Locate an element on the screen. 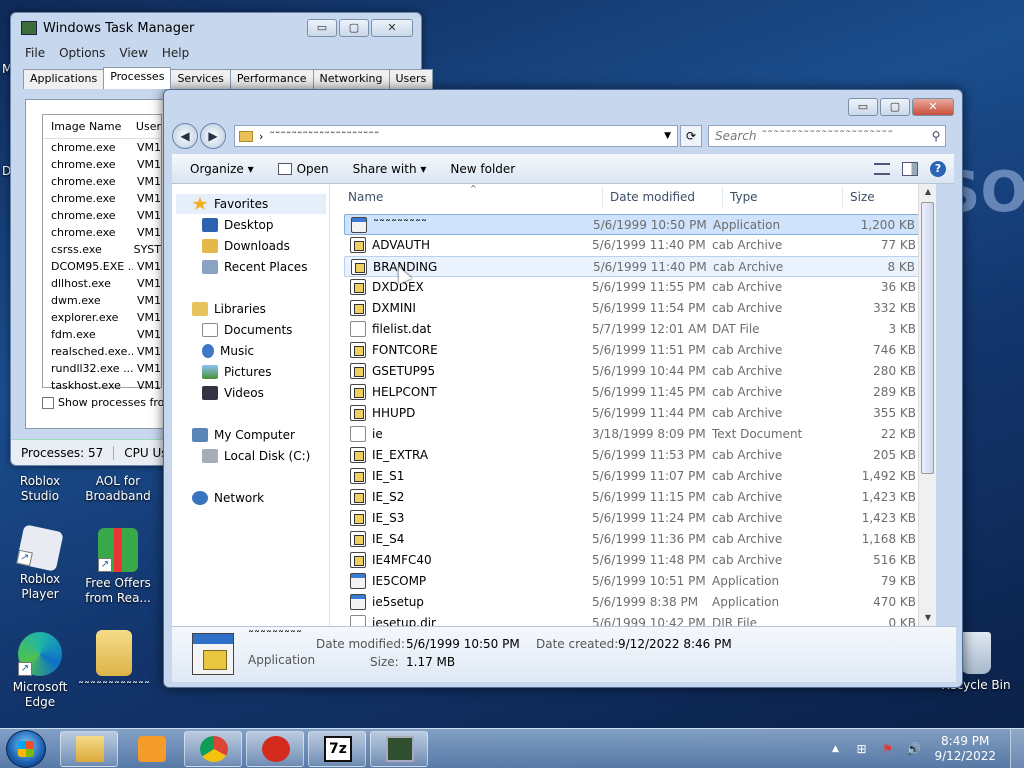 The width and height of the screenshot is (1024, 768). nav-downloads: Downloads is located at coordinates (246, 246).